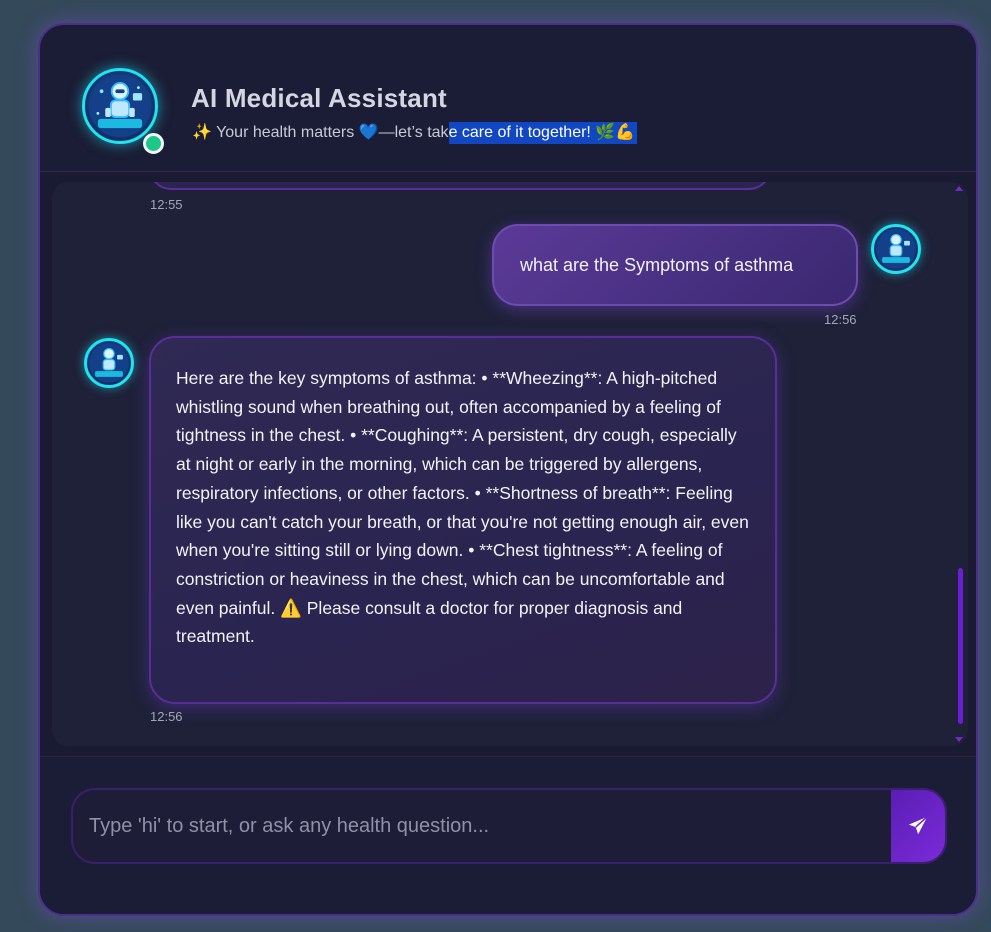  What do you see at coordinates (320, 132) in the screenshot?
I see `subtitle-text: ✨ Your health matters 💙—let’s tak` at bounding box center [320, 132].